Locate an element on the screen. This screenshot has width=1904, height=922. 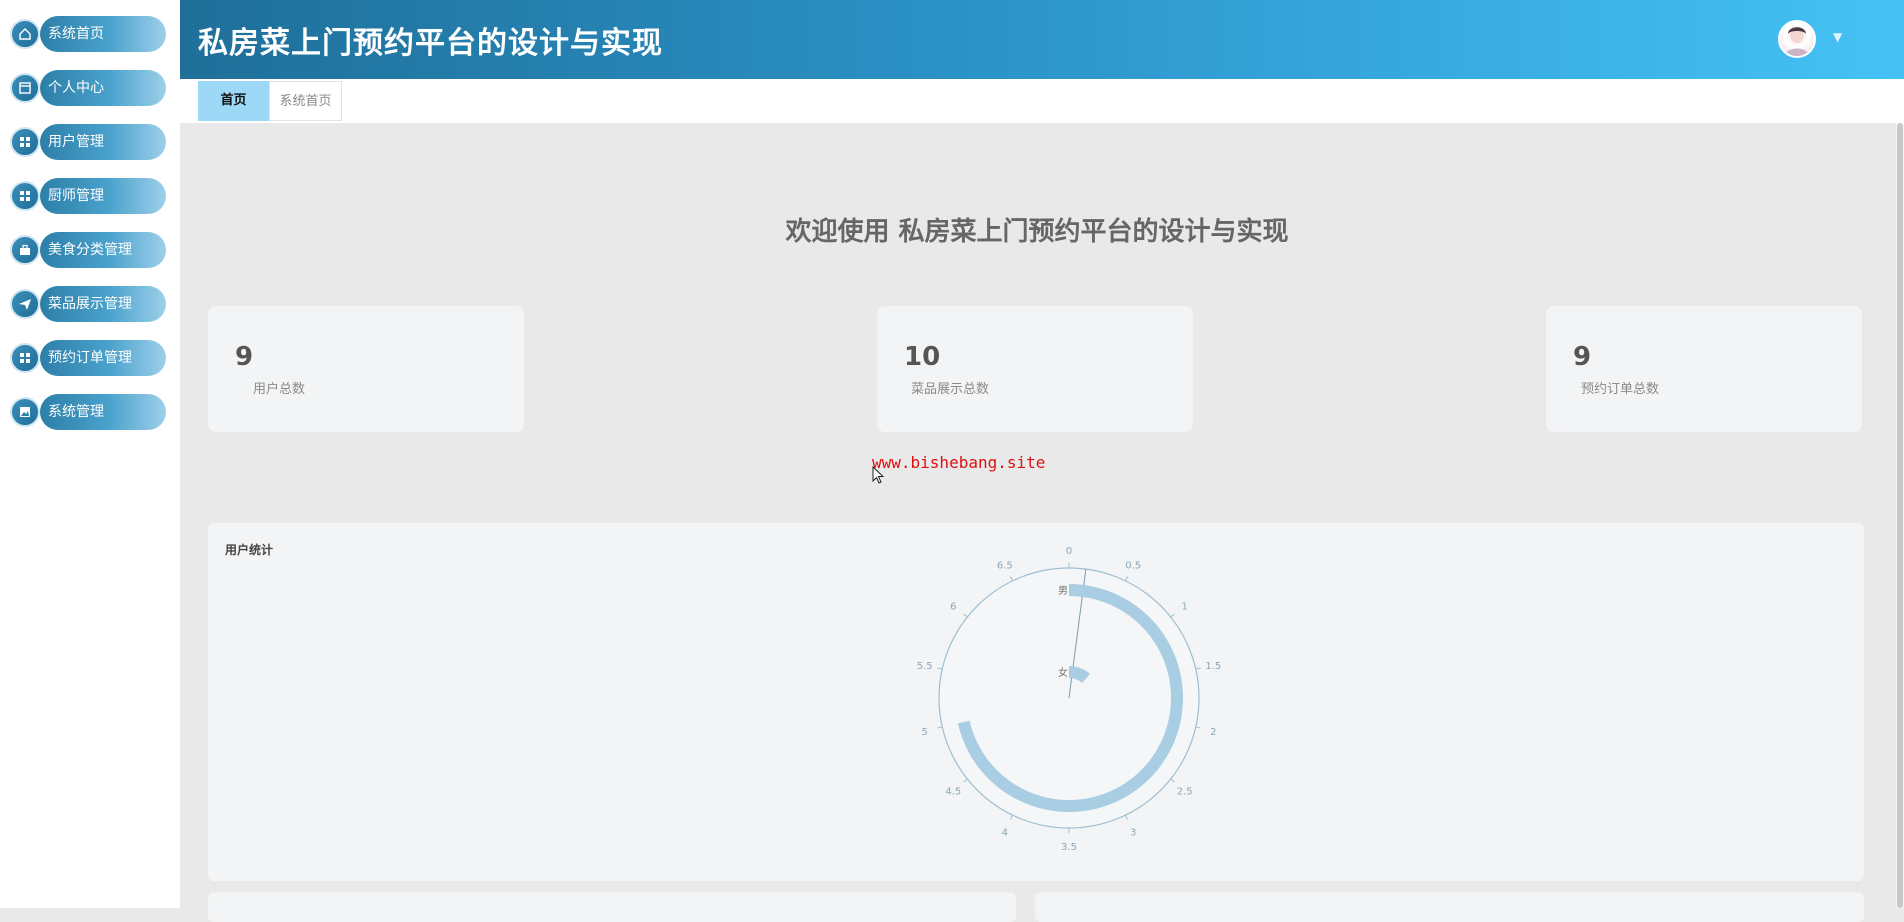
tab-home: 首页 is located at coordinates (233, 101).